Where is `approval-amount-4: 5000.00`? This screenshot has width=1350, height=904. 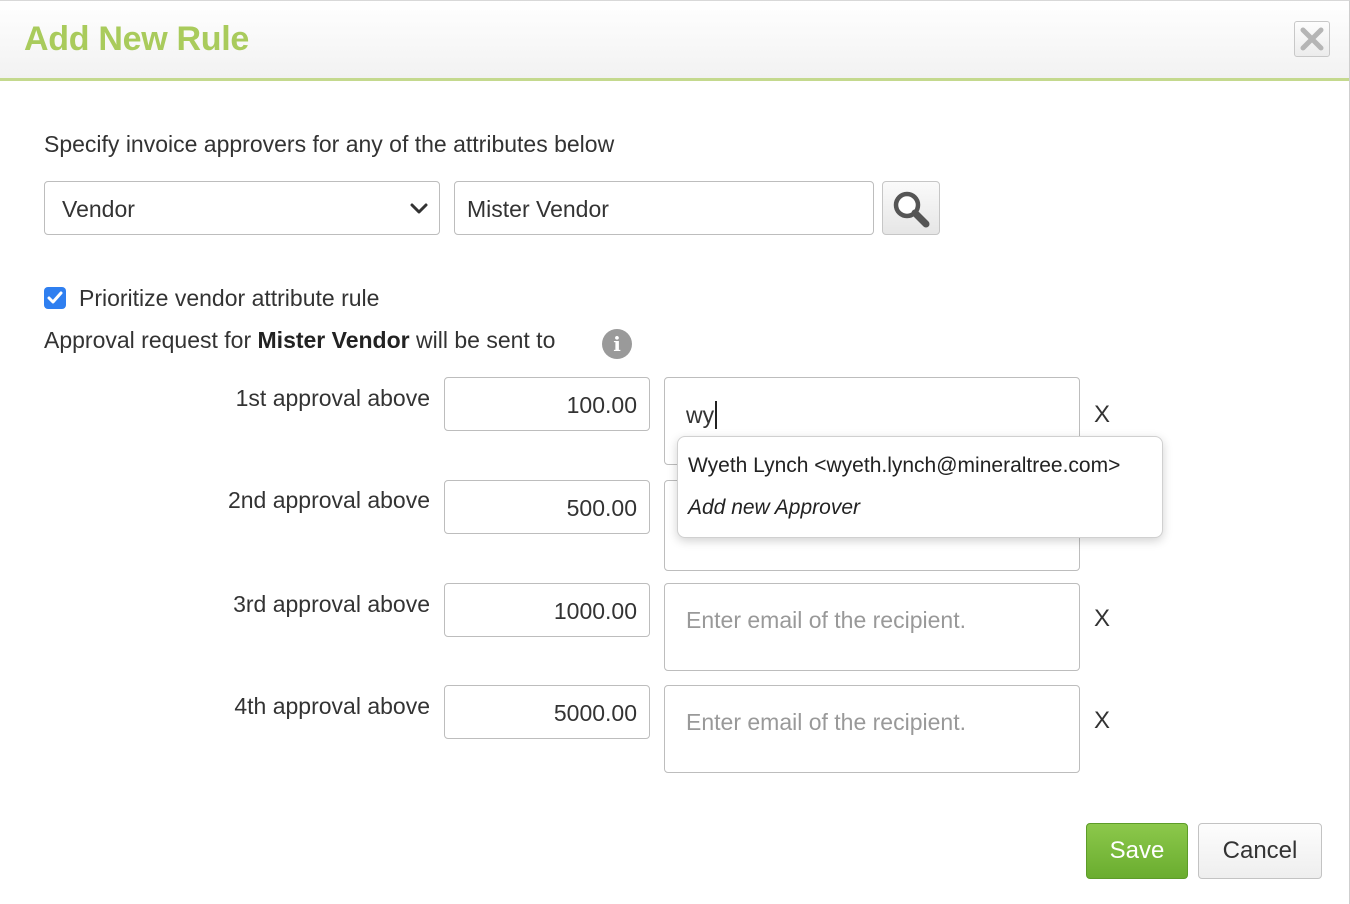
approval-amount-4: 5000.00 is located at coordinates (547, 712).